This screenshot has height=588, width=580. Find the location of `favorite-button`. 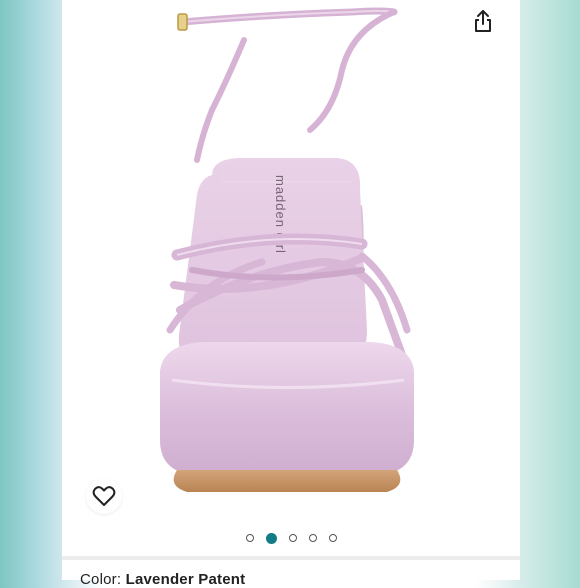

favorite-button is located at coordinates (104, 496).